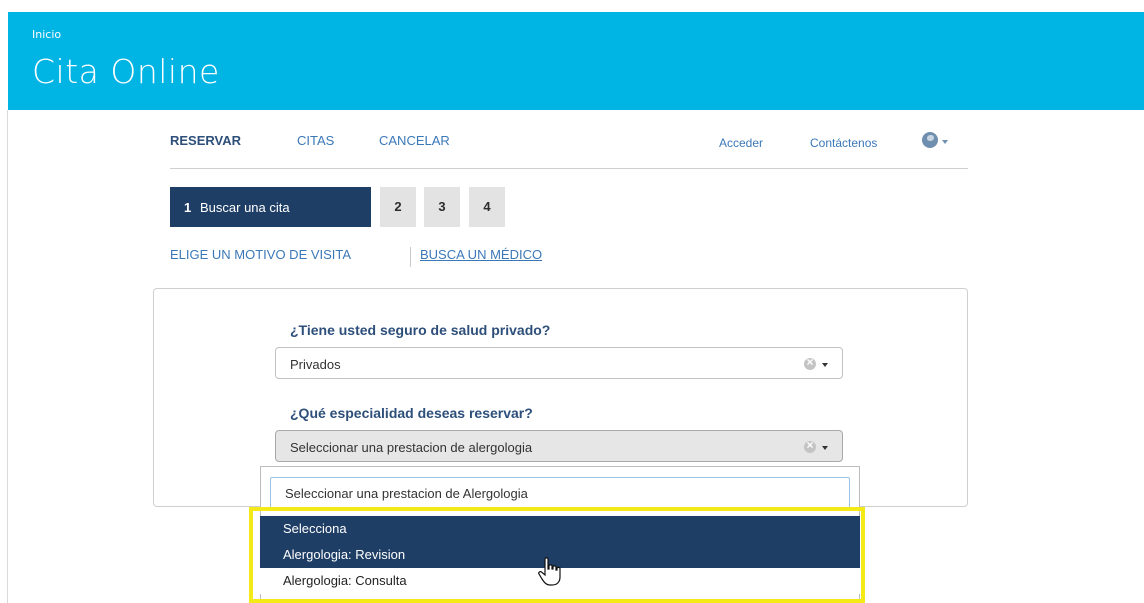 The height and width of the screenshot is (603, 1144). What do you see at coordinates (398, 207) in the screenshot?
I see `step-2-button: 2` at bounding box center [398, 207].